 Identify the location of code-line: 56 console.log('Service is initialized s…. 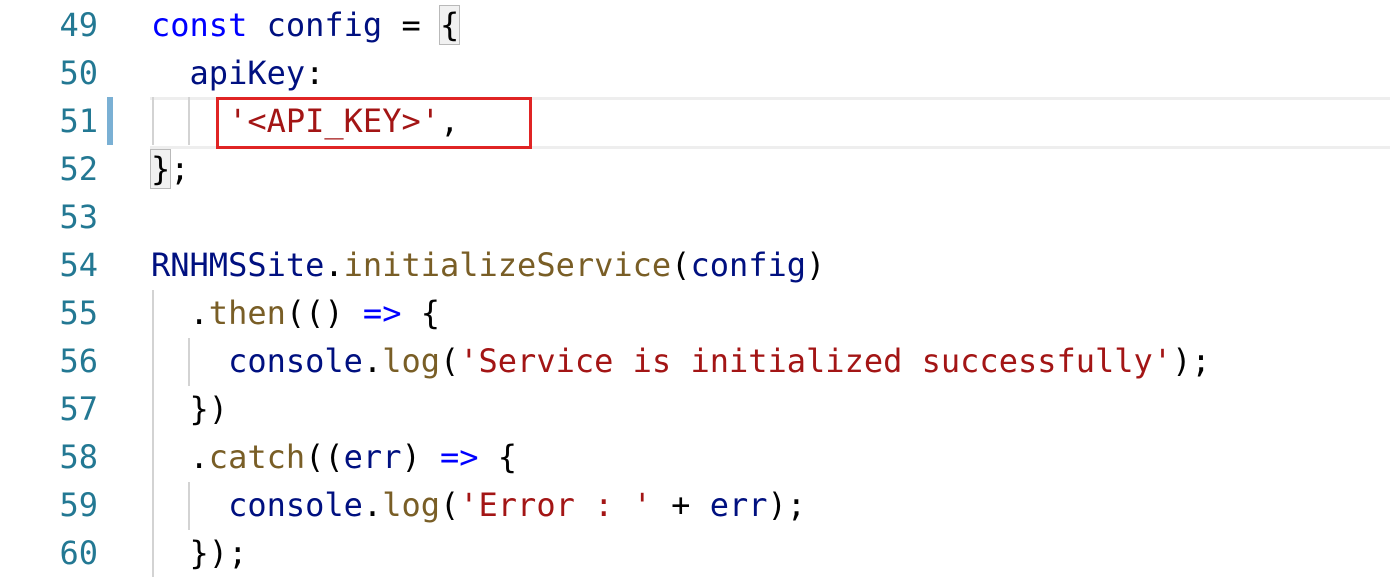
(695, 361).